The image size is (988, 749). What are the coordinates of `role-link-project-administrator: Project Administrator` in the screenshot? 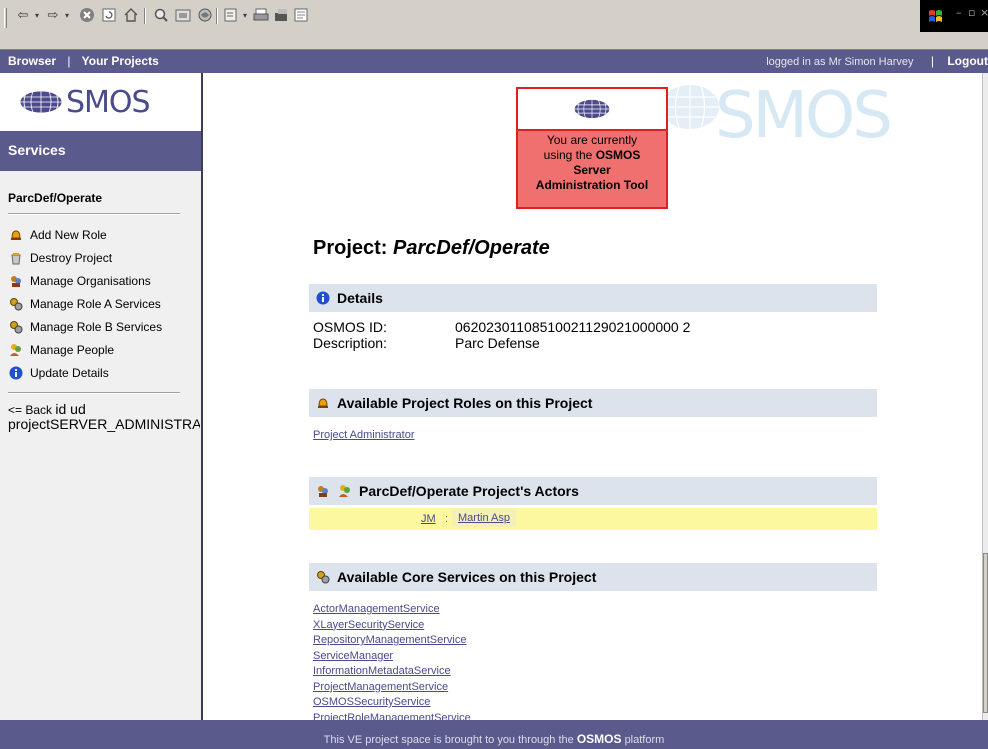 It's located at (363, 435).